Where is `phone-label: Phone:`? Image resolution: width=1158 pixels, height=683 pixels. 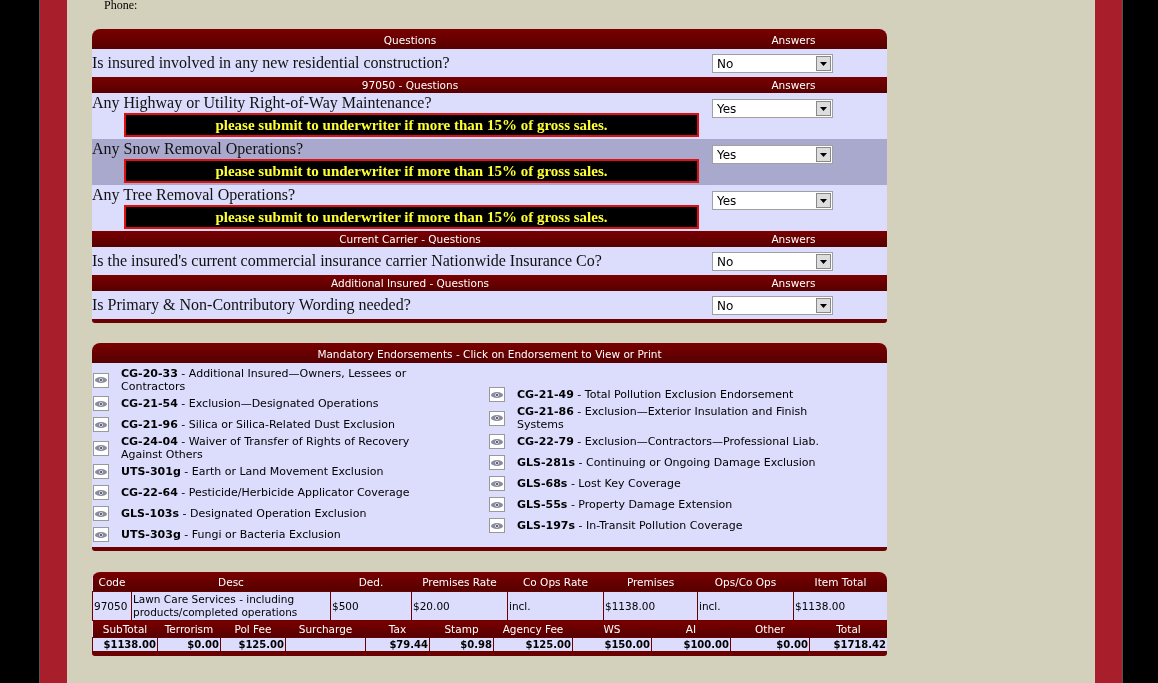 phone-label: Phone: is located at coordinates (121, 6).